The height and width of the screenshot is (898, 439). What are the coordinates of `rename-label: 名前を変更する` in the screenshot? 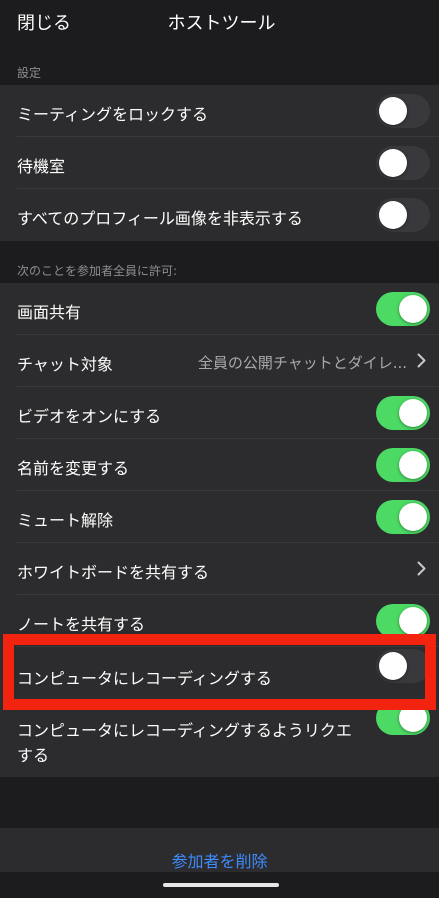 It's located at (73, 468).